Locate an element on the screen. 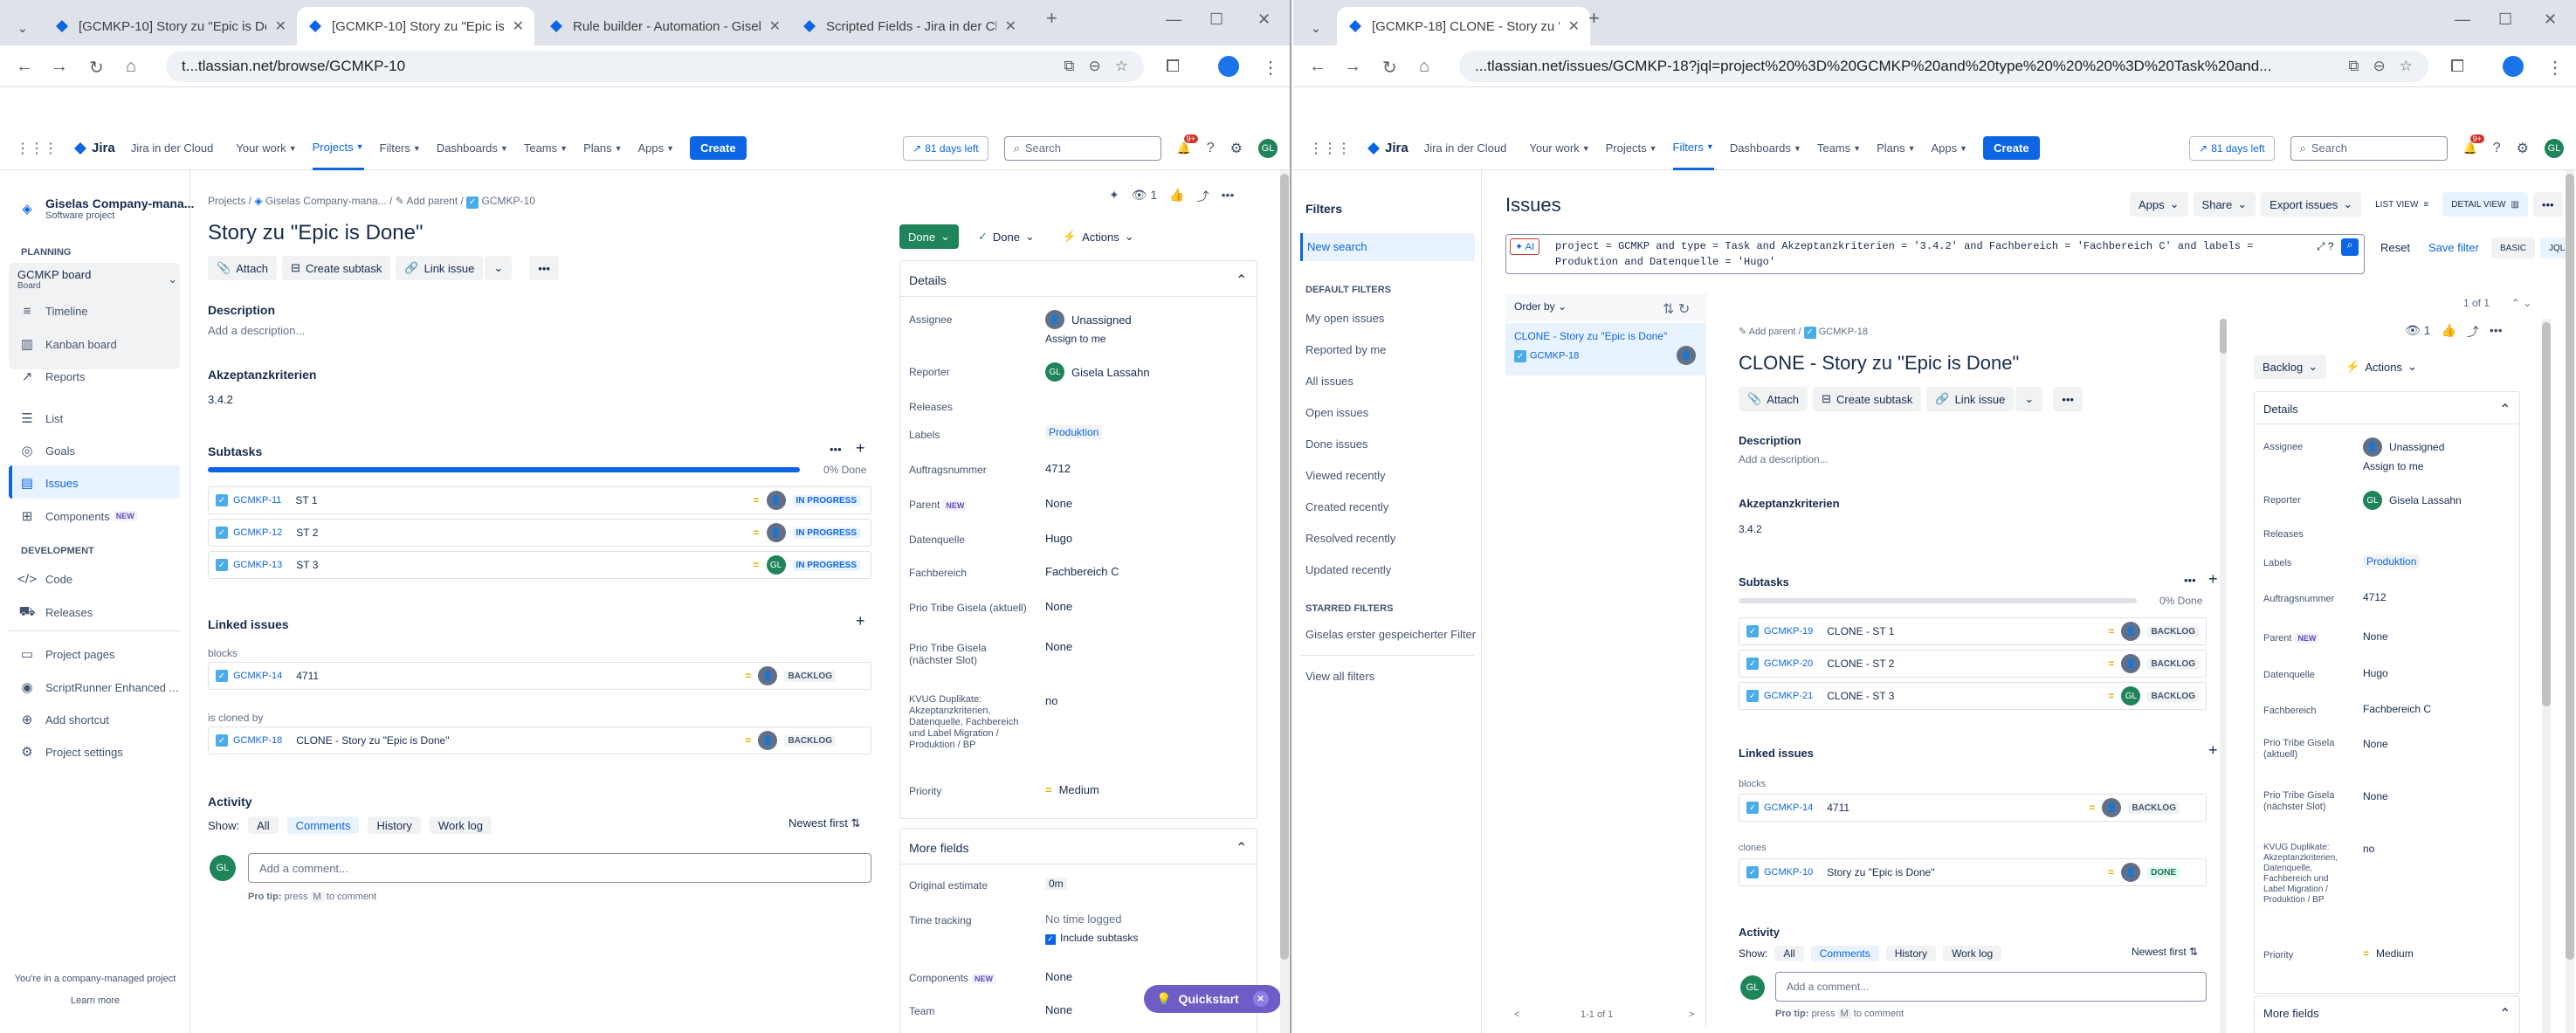 This screenshot has width=2576, height=1033. nav-plans: Plans ▼ is located at coordinates (1896, 148).